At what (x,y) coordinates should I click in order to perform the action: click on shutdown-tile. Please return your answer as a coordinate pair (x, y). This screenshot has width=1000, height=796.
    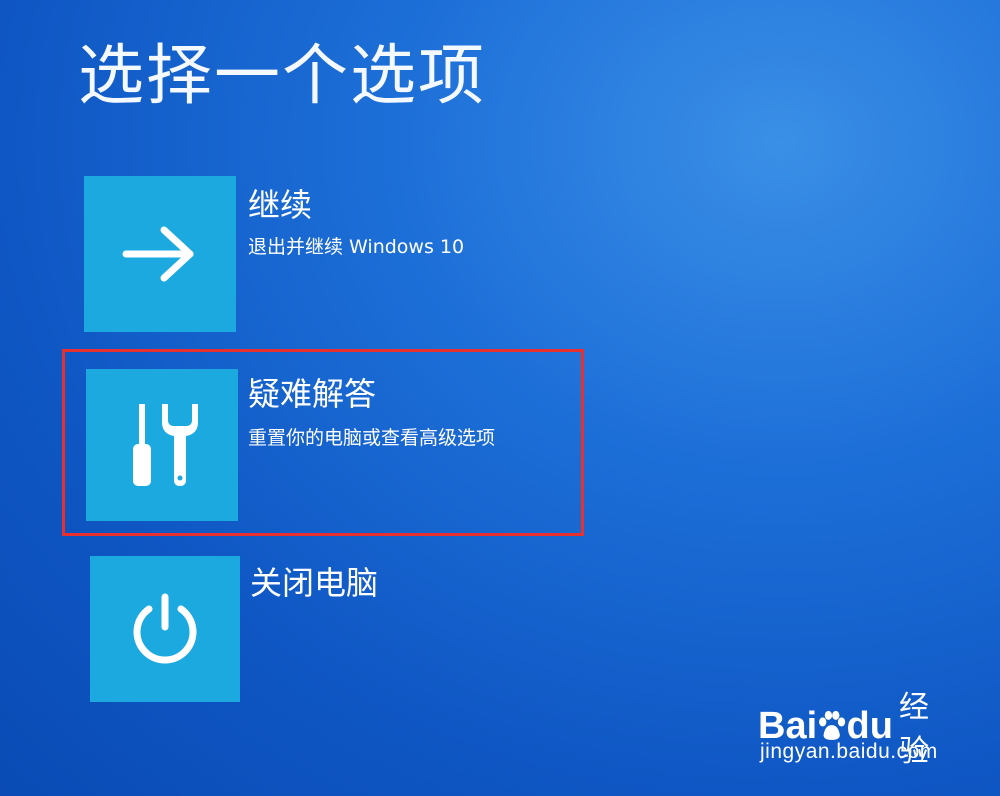
    Looking at the image, I should click on (165, 629).